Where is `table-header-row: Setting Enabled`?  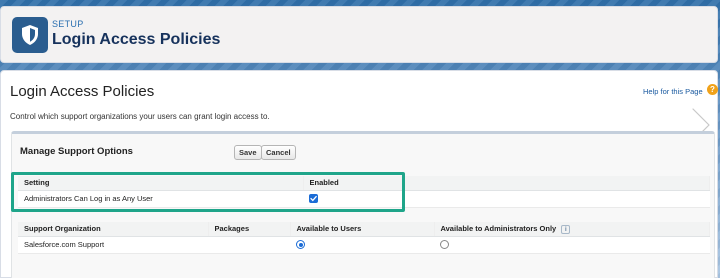
table-header-row: Setting Enabled is located at coordinates (364, 183).